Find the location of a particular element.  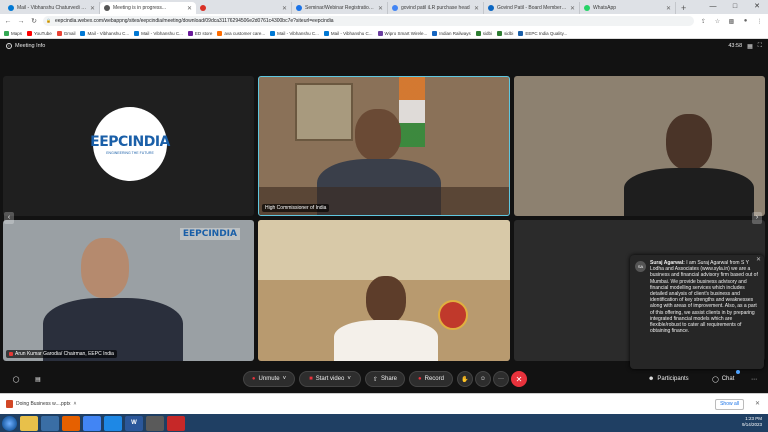

explorer-icon is located at coordinates (29, 423).